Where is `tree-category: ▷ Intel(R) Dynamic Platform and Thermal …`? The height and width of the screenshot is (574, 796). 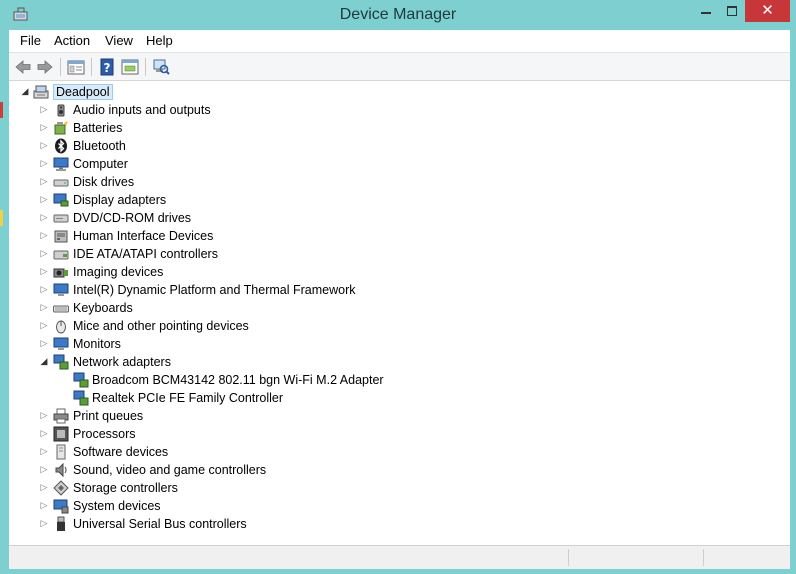 tree-category: ▷ Intel(R) Dynamic Platform and Thermal … is located at coordinates (390, 290).